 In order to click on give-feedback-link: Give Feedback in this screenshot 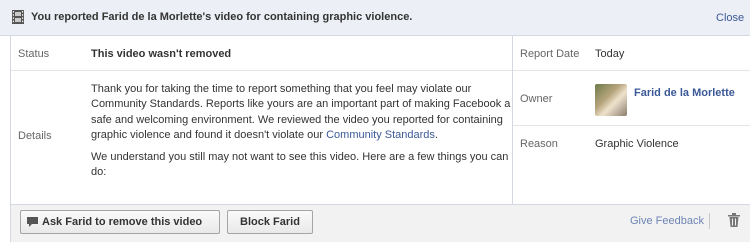, I will do `click(667, 221)`.